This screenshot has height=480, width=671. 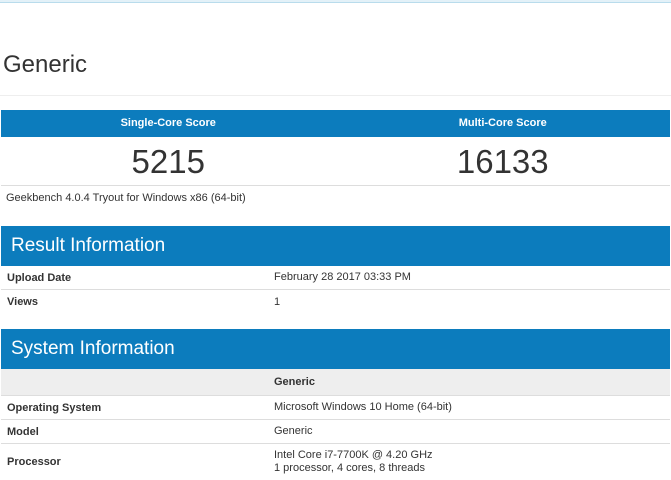 What do you see at coordinates (335, 161) in the screenshot?
I see `score-table-values: 5215 16133` at bounding box center [335, 161].